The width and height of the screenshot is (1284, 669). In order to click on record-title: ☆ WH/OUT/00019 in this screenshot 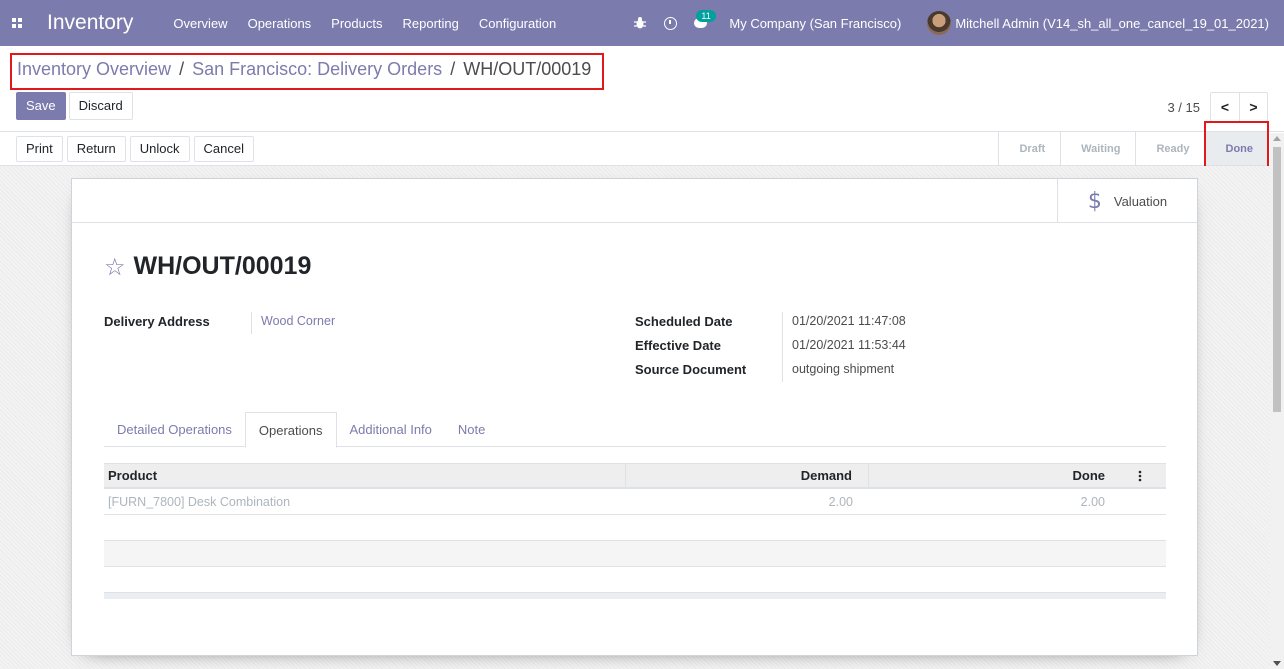, I will do `click(207, 266)`.